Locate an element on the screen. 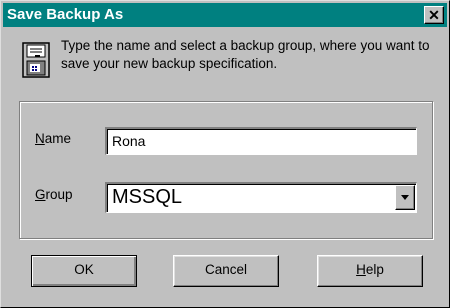 Image resolution: width=450 pixels, height=308 pixels. group-dropdown-button is located at coordinates (405, 197).